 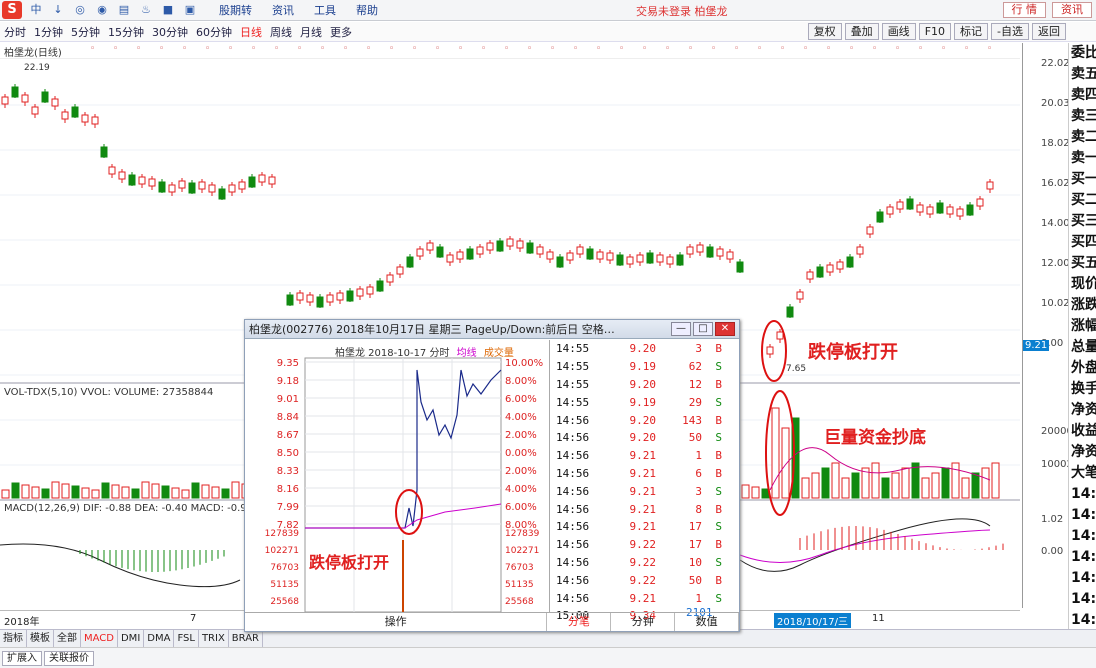 What do you see at coordinates (644, 491) in the screenshot?
I see `trade-row: 14:56 9.21 3 S` at bounding box center [644, 491].